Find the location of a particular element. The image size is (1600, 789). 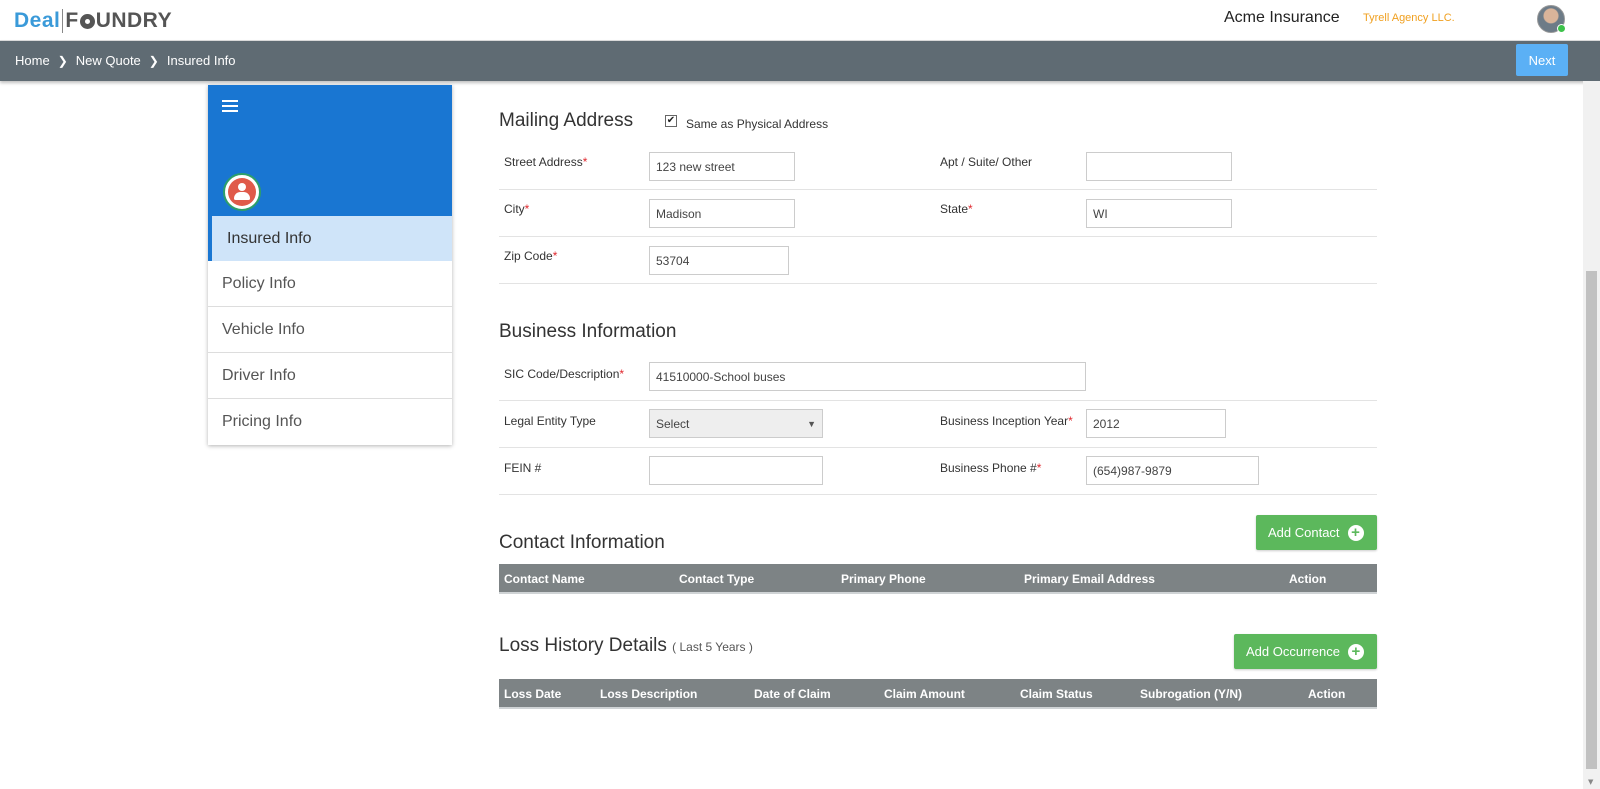

form-row-zip is located at coordinates (938, 260).